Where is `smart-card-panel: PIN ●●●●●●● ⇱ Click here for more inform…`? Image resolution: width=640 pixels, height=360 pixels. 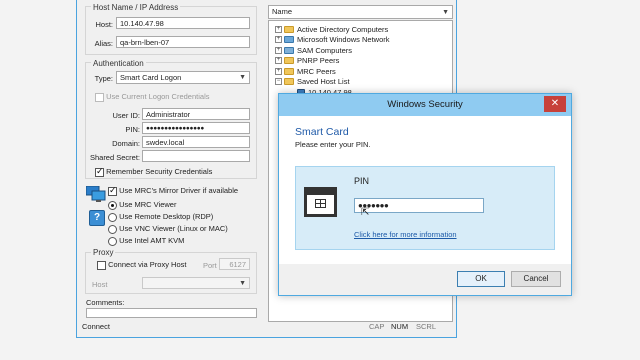
smart-card-panel: PIN ●●●●●●● ⇱ Click here for more inform… is located at coordinates (425, 208).